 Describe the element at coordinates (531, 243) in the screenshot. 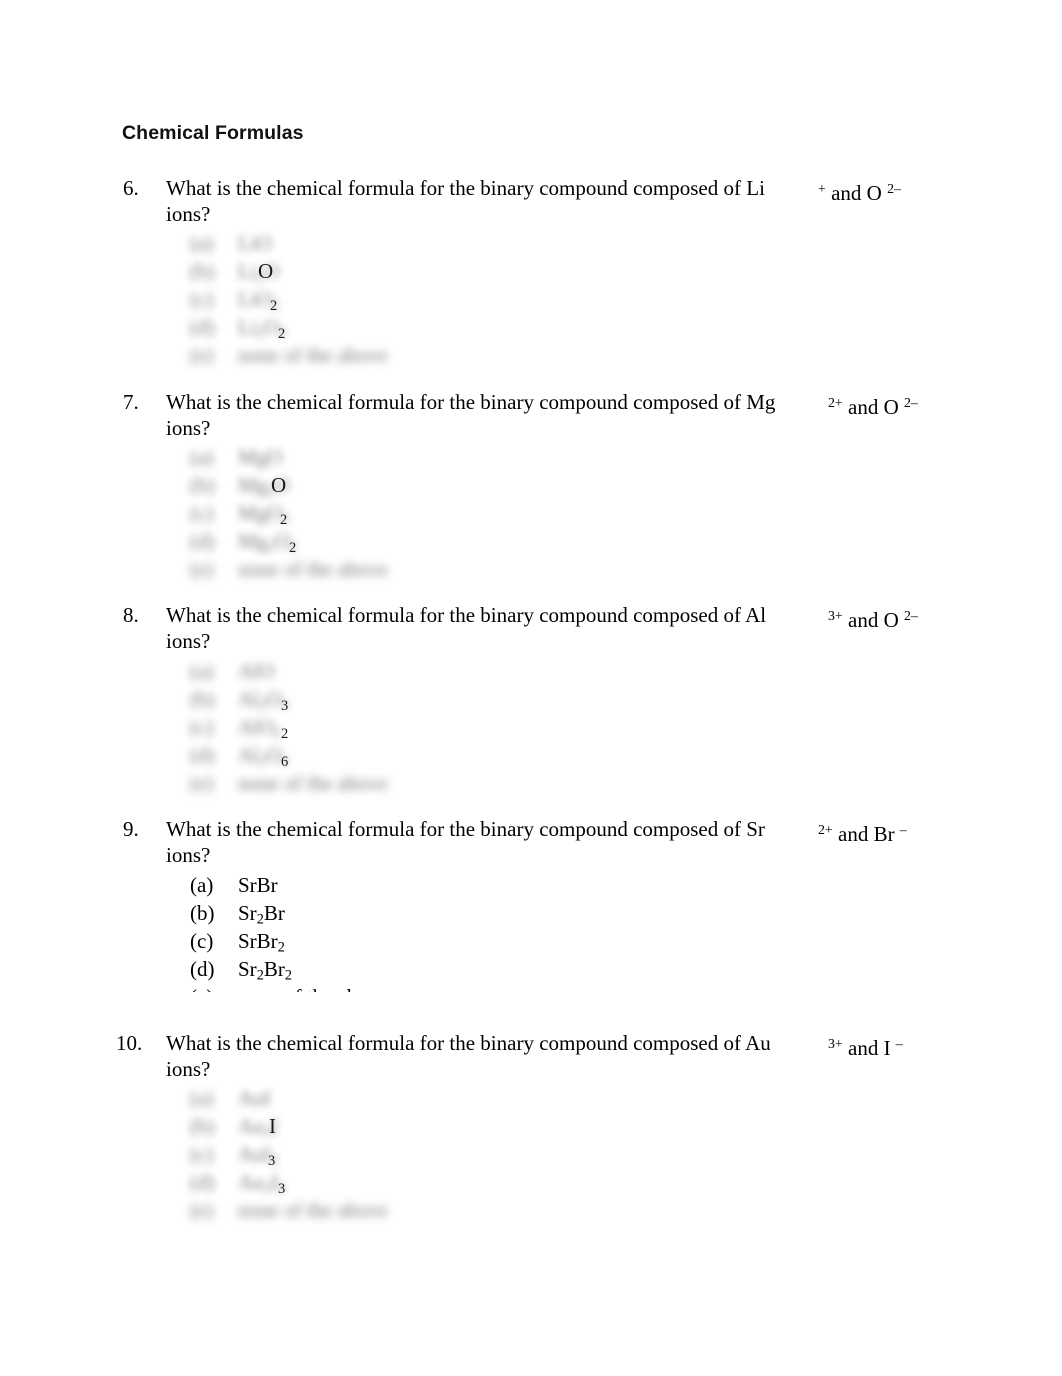

I see `answer-option: (a) LiO` at that location.